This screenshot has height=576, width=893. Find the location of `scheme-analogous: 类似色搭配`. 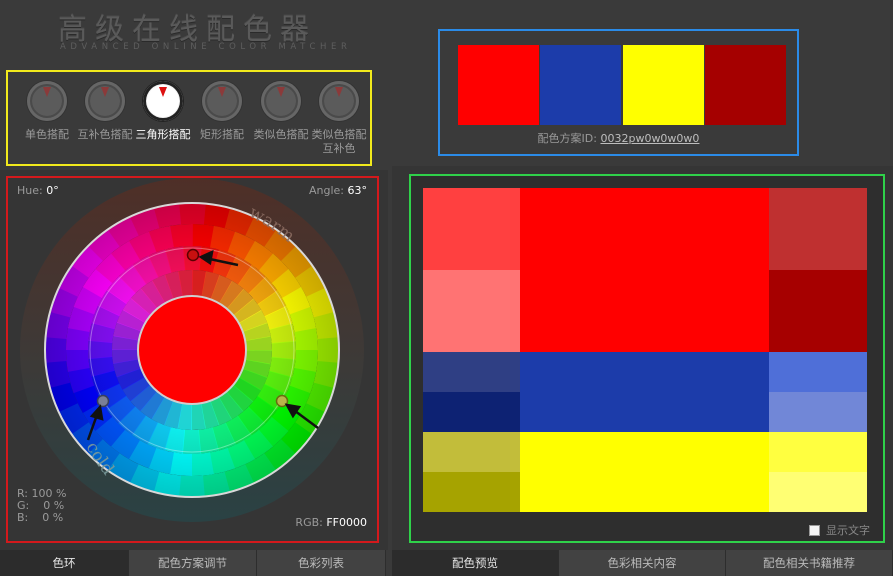

scheme-analogous: 类似色搭配 is located at coordinates (281, 111).